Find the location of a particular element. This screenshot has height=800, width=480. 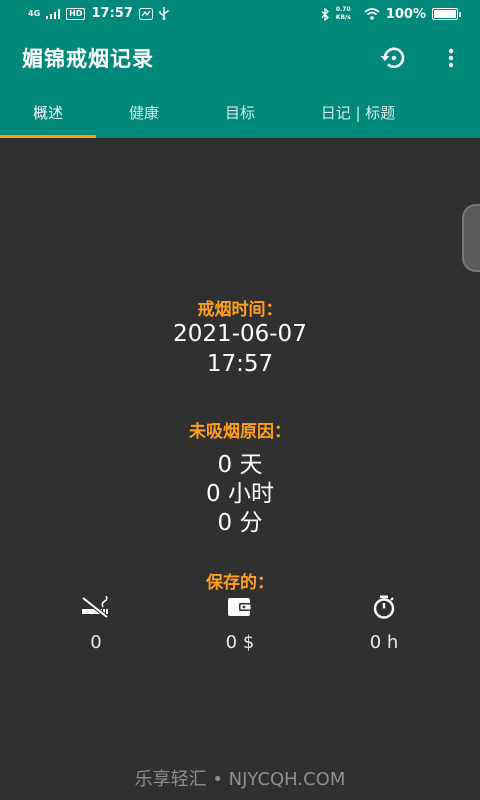

tab-overview: 概述 is located at coordinates (48, 112).